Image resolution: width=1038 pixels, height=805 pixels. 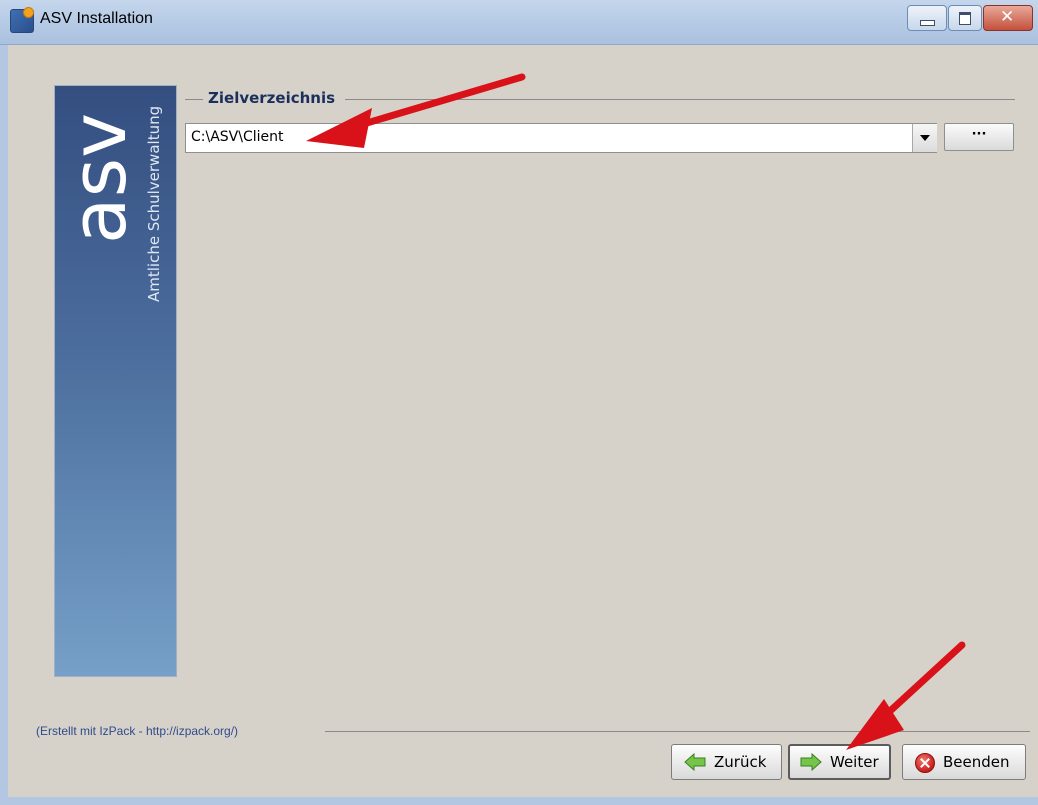 What do you see at coordinates (811, 762) in the screenshot?
I see `arrow-right-icon` at bounding box center [811, 762].